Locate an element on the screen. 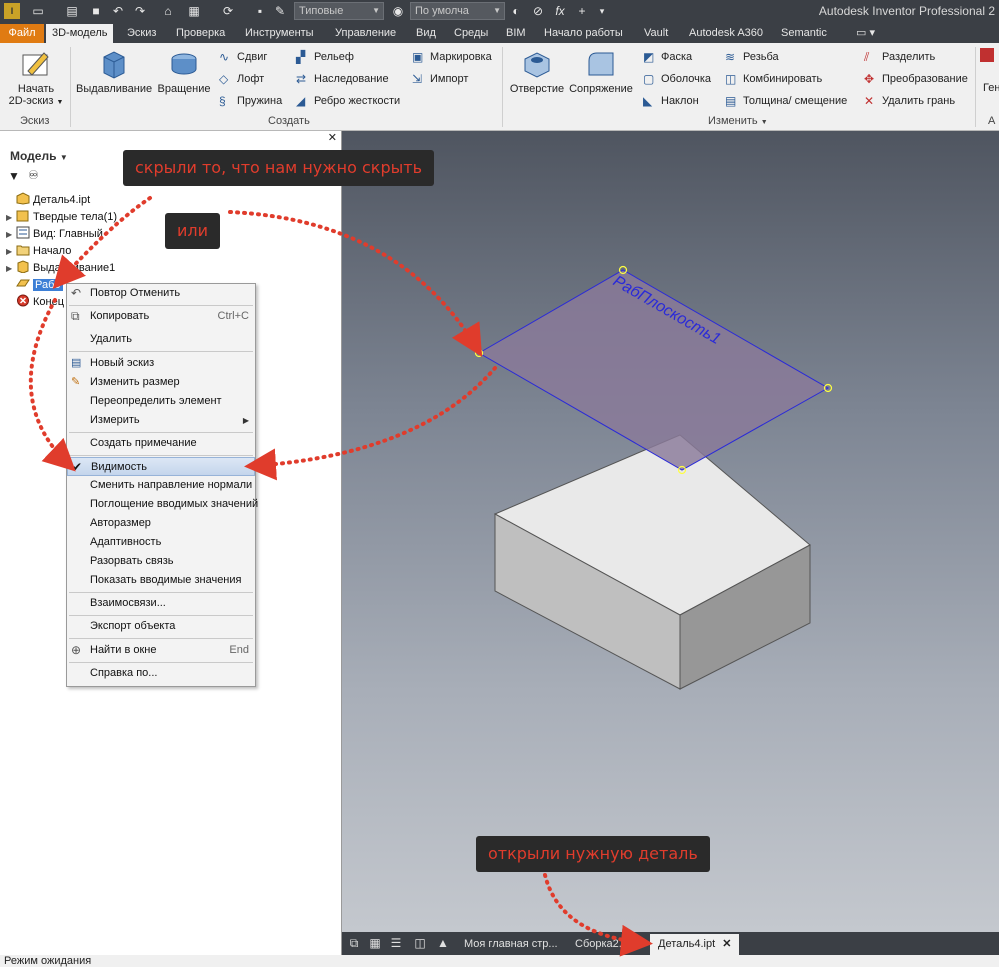 The height and width of the screenshot is (967, 999). tile-horizontal-icon: ☰ is located at coordinates (396, 943).